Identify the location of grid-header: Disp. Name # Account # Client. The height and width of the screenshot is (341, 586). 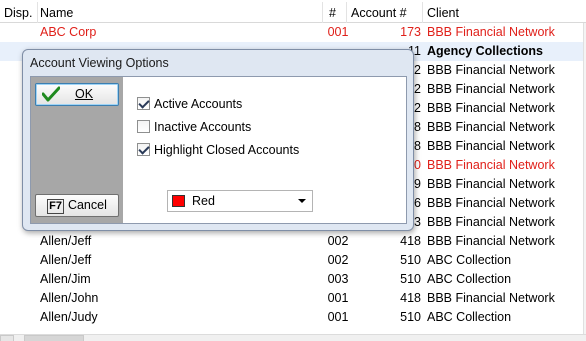
(293, 11).